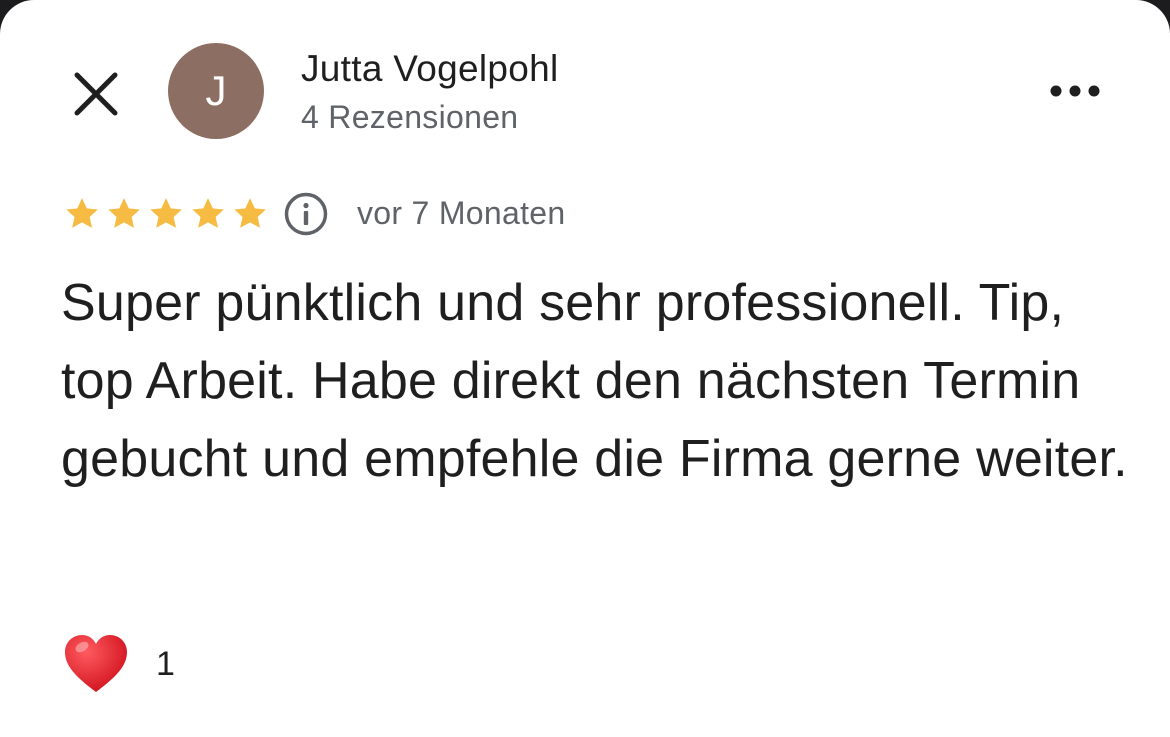 This screenshot has width=1170, height=737. Describe the element at coordinates (461, 213) in the screenshot. I see `review-date: vor 7 Monaten` at that location.